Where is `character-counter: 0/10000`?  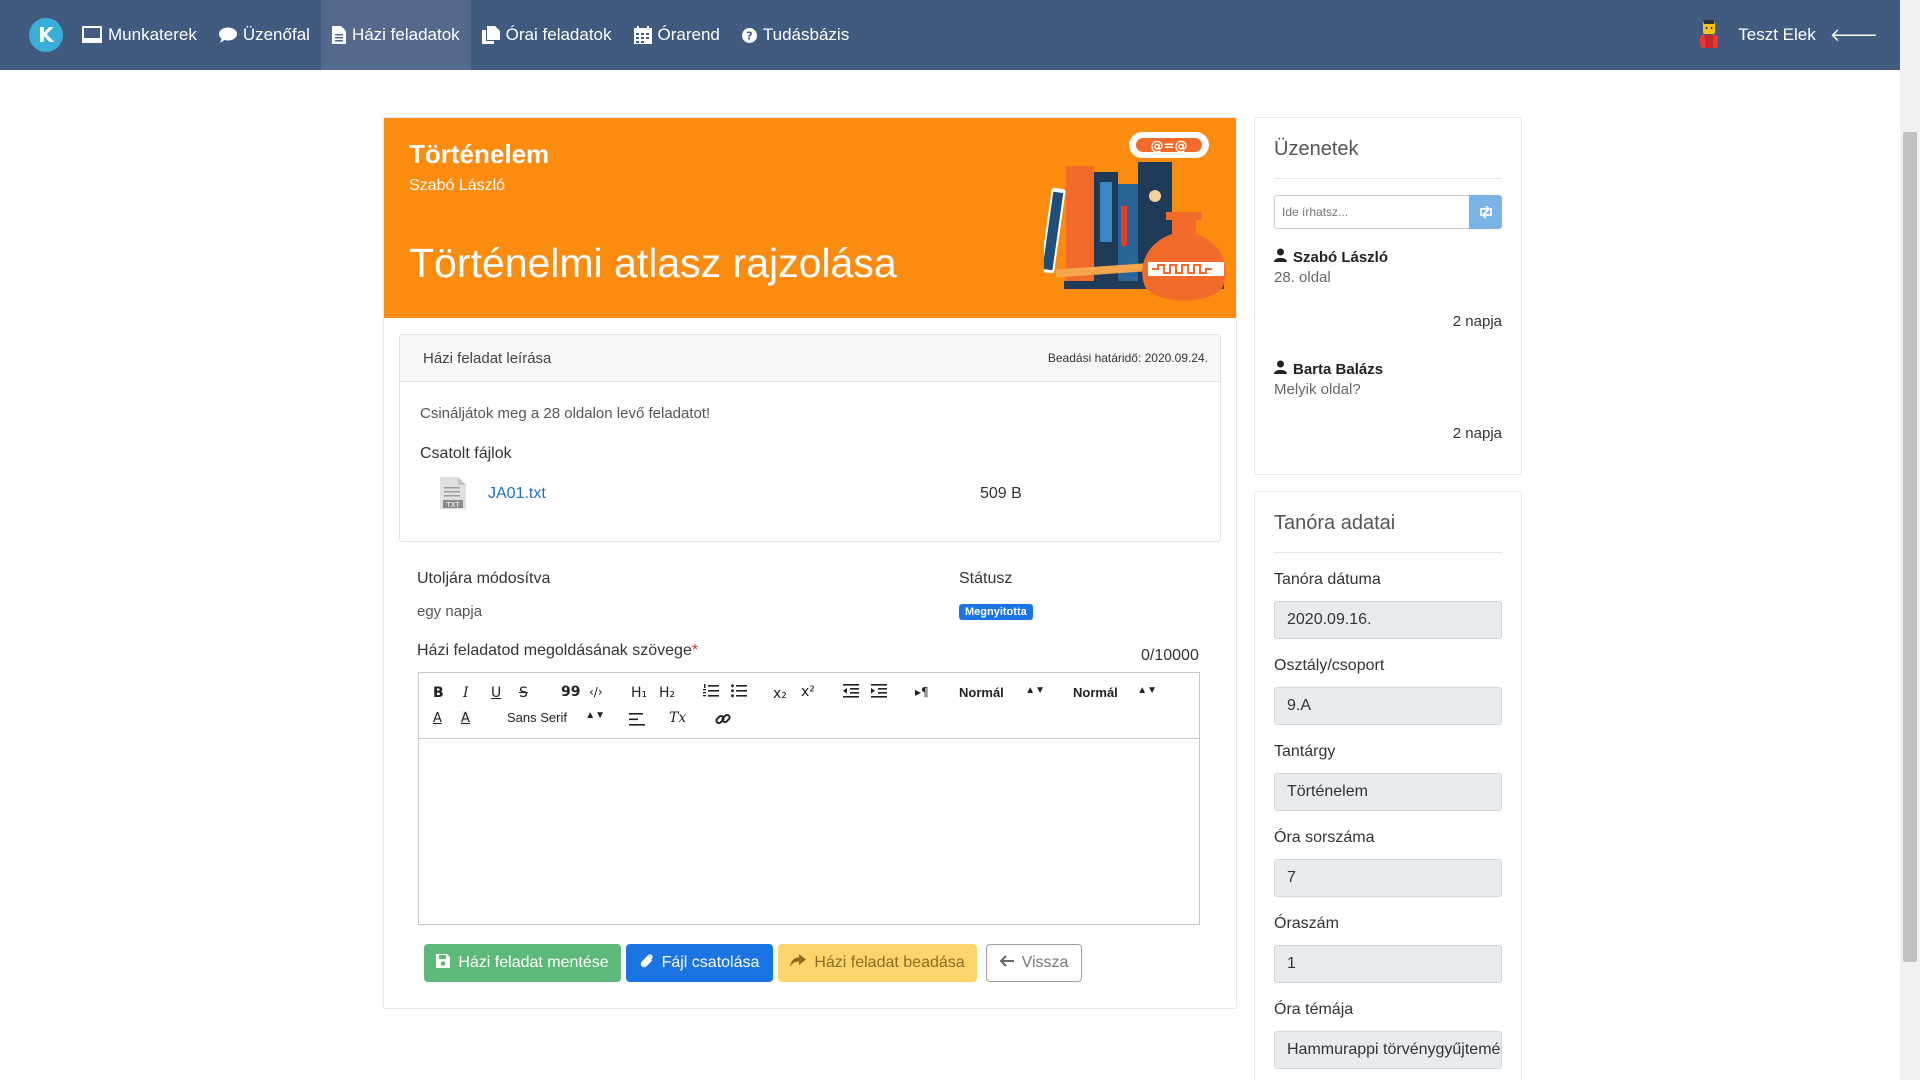 character-counter: 0/10000 is located at coordinates (1170, 655).